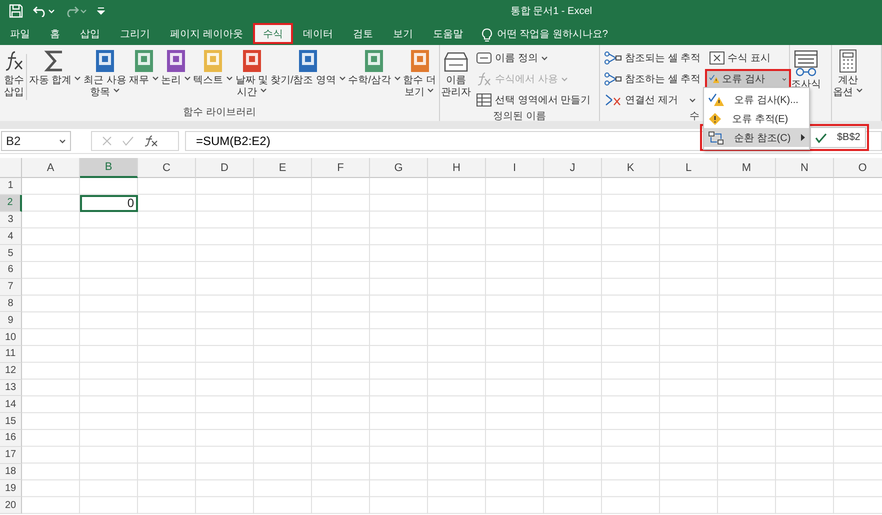 This screenshot has width=882, height=515. Describe the element at coordinates (447, 33) in the screenshot. I see `ribbon-tab: 도움말` at that location.